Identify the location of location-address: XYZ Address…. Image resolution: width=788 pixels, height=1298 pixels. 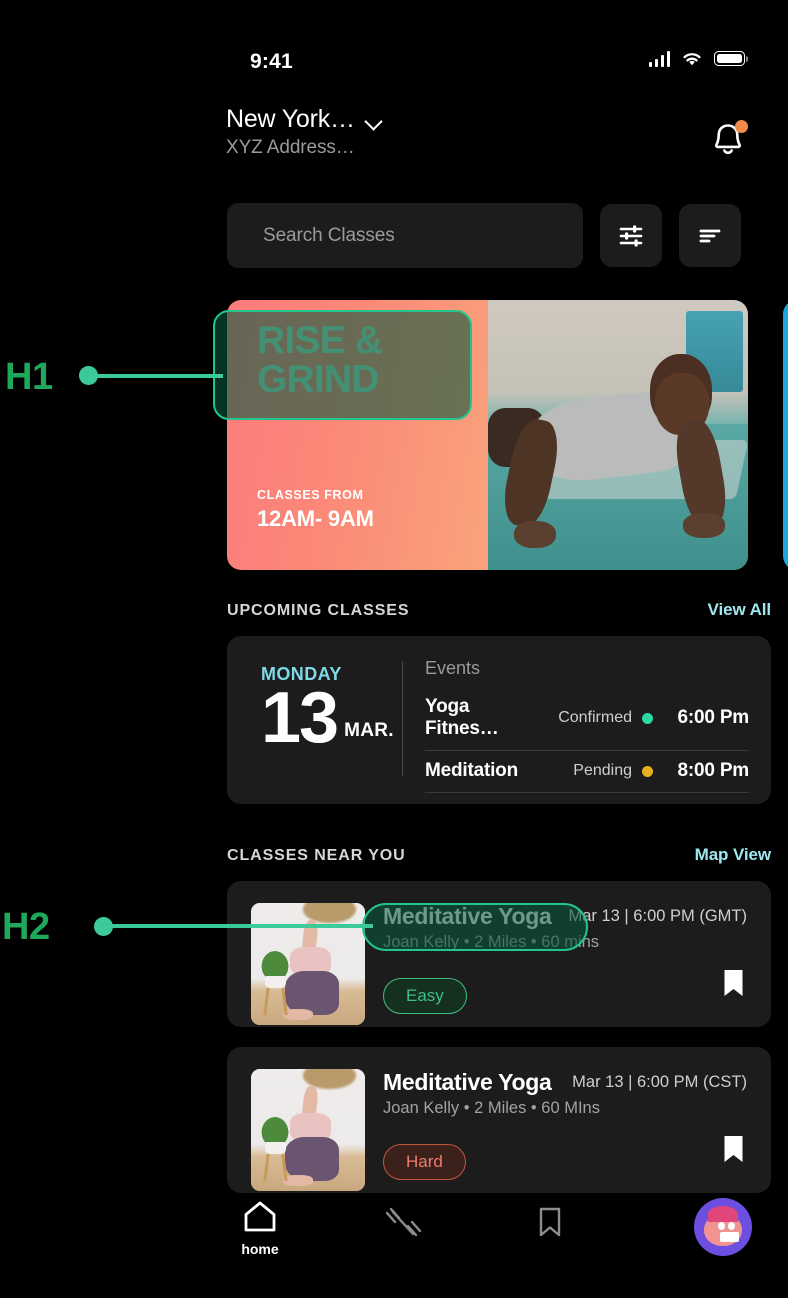
(290, 147).